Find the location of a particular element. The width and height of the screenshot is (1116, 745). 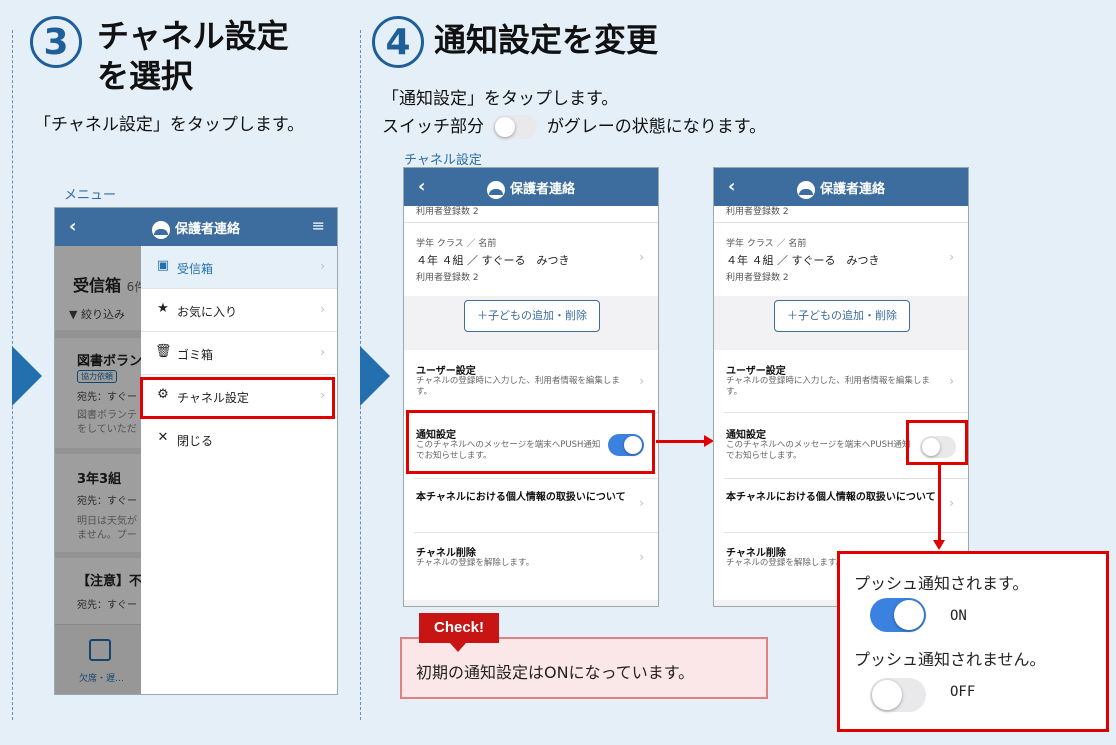

inbox-icon: ▣ is located at coordinates (163, 265).